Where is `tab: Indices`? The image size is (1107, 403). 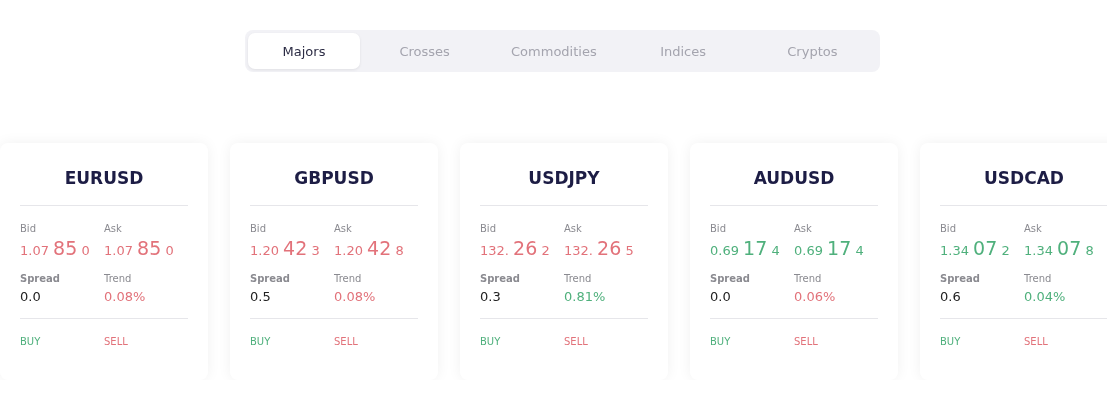 tab: Indices is located at coordinates (683, 51).